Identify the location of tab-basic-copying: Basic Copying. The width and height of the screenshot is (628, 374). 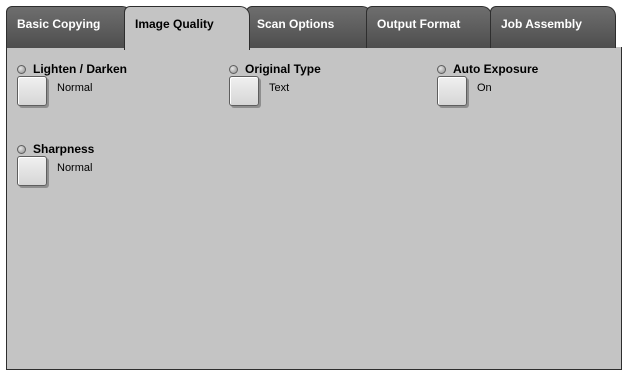
(69, 27).